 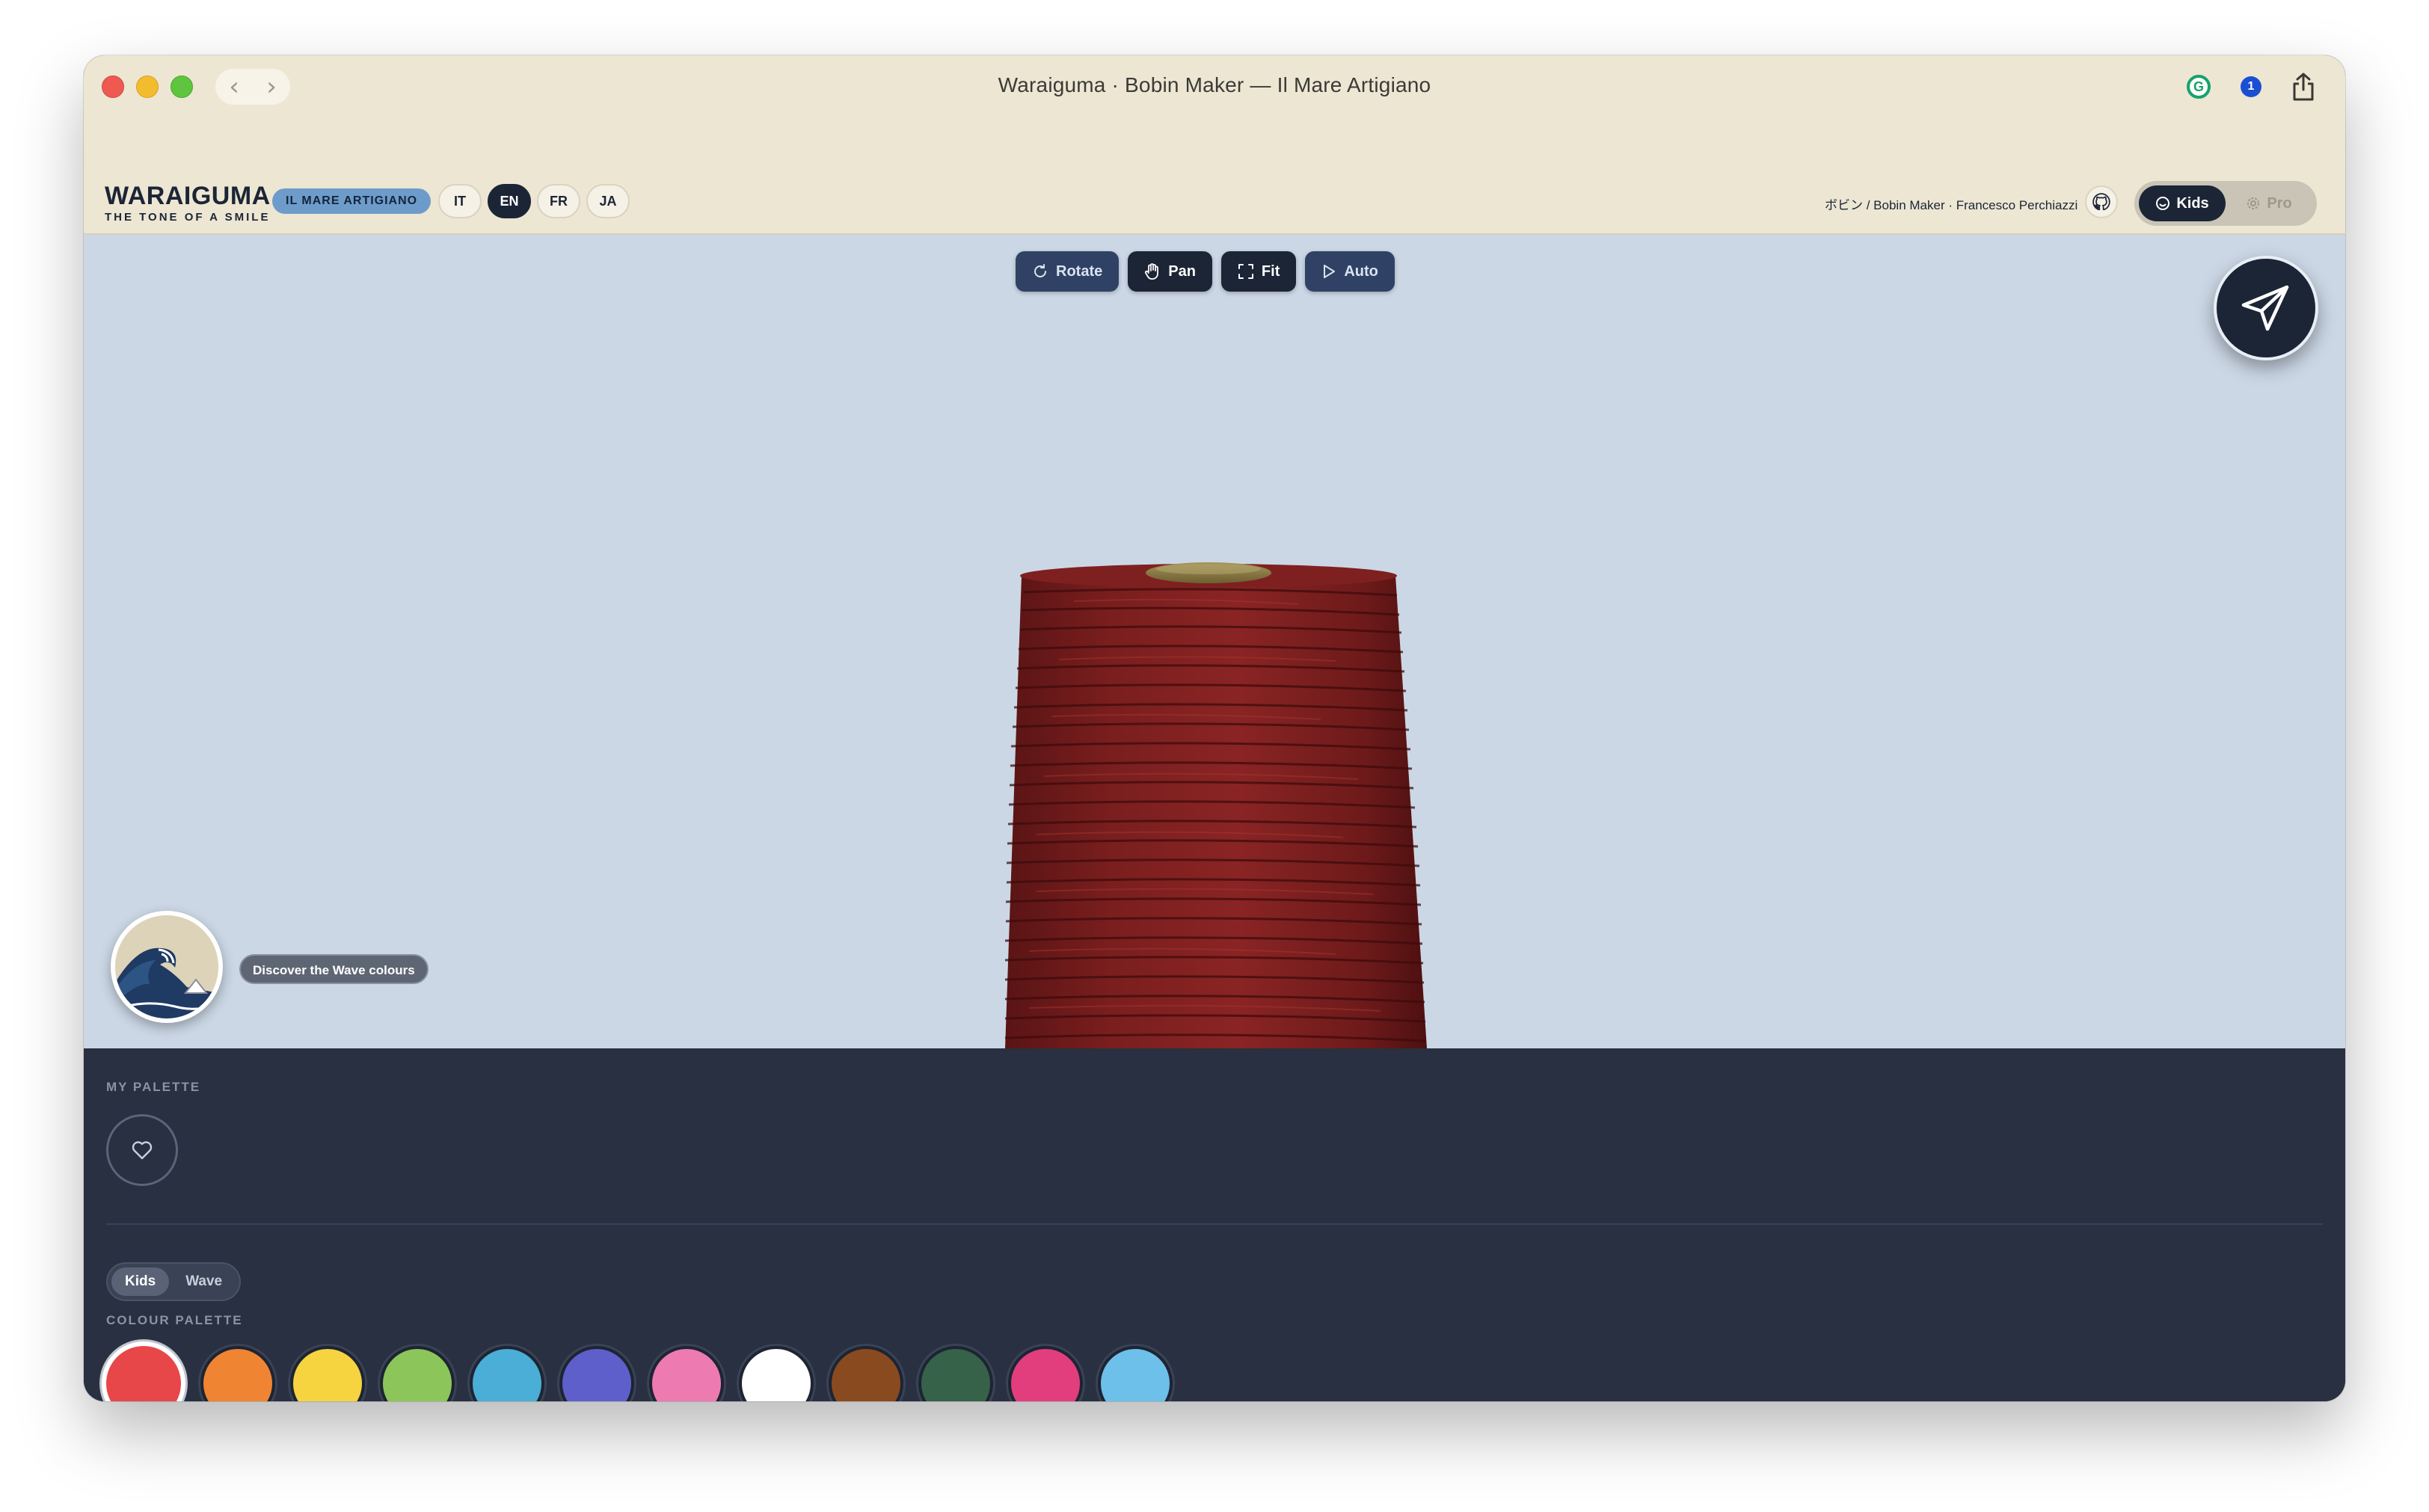 I want to click on palette-tab-wave: Wave, so click(x=204, y=1281).